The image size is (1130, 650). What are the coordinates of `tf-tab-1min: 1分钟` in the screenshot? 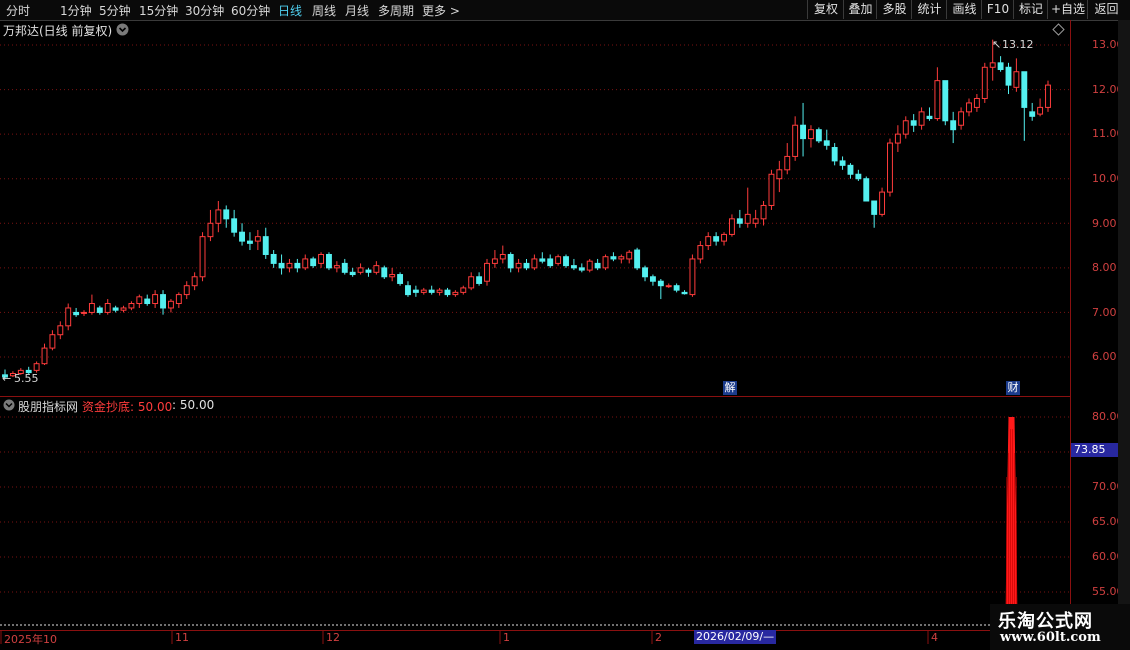 It's located at (76, 10).